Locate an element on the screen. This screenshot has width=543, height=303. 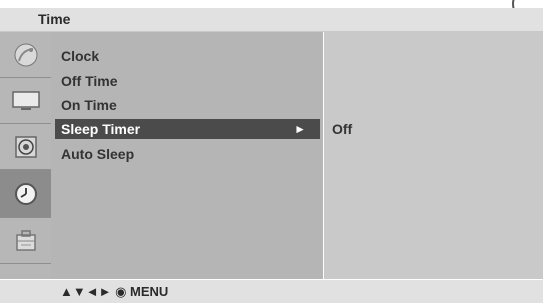
speaker-icon is located at coordinates (25, 146).